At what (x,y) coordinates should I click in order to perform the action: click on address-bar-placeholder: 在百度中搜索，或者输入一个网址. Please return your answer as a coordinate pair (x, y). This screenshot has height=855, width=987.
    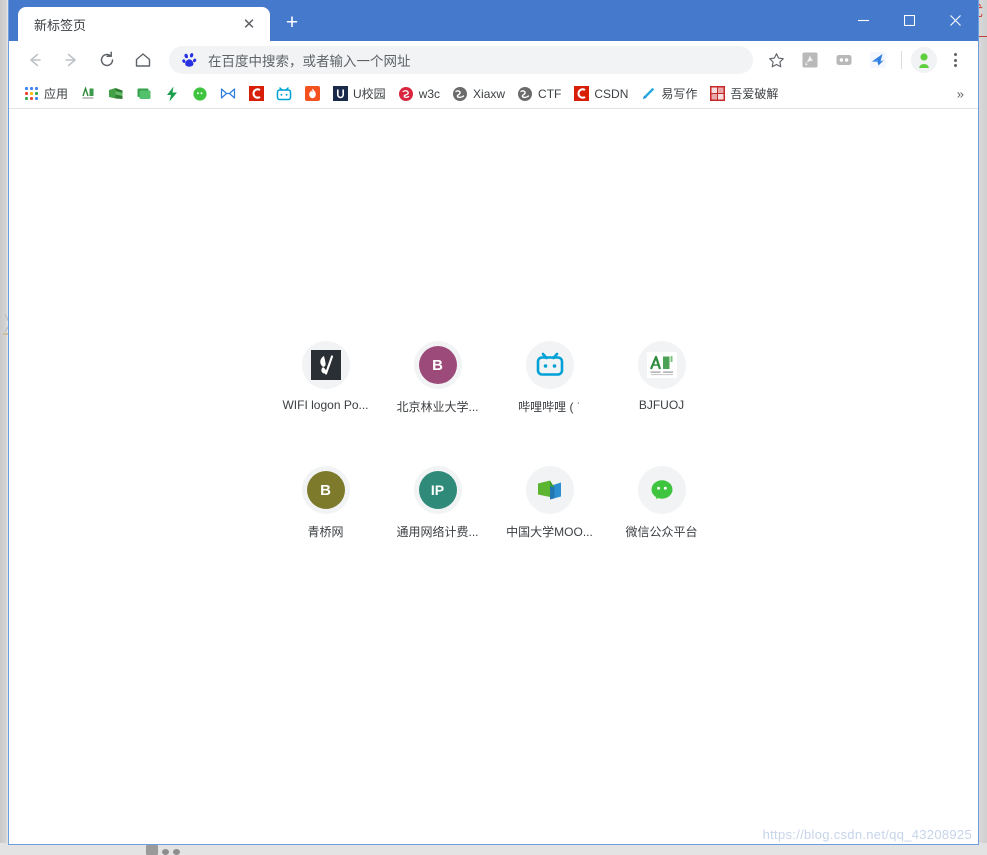
    Looking at the image, I should click on (309, 61).